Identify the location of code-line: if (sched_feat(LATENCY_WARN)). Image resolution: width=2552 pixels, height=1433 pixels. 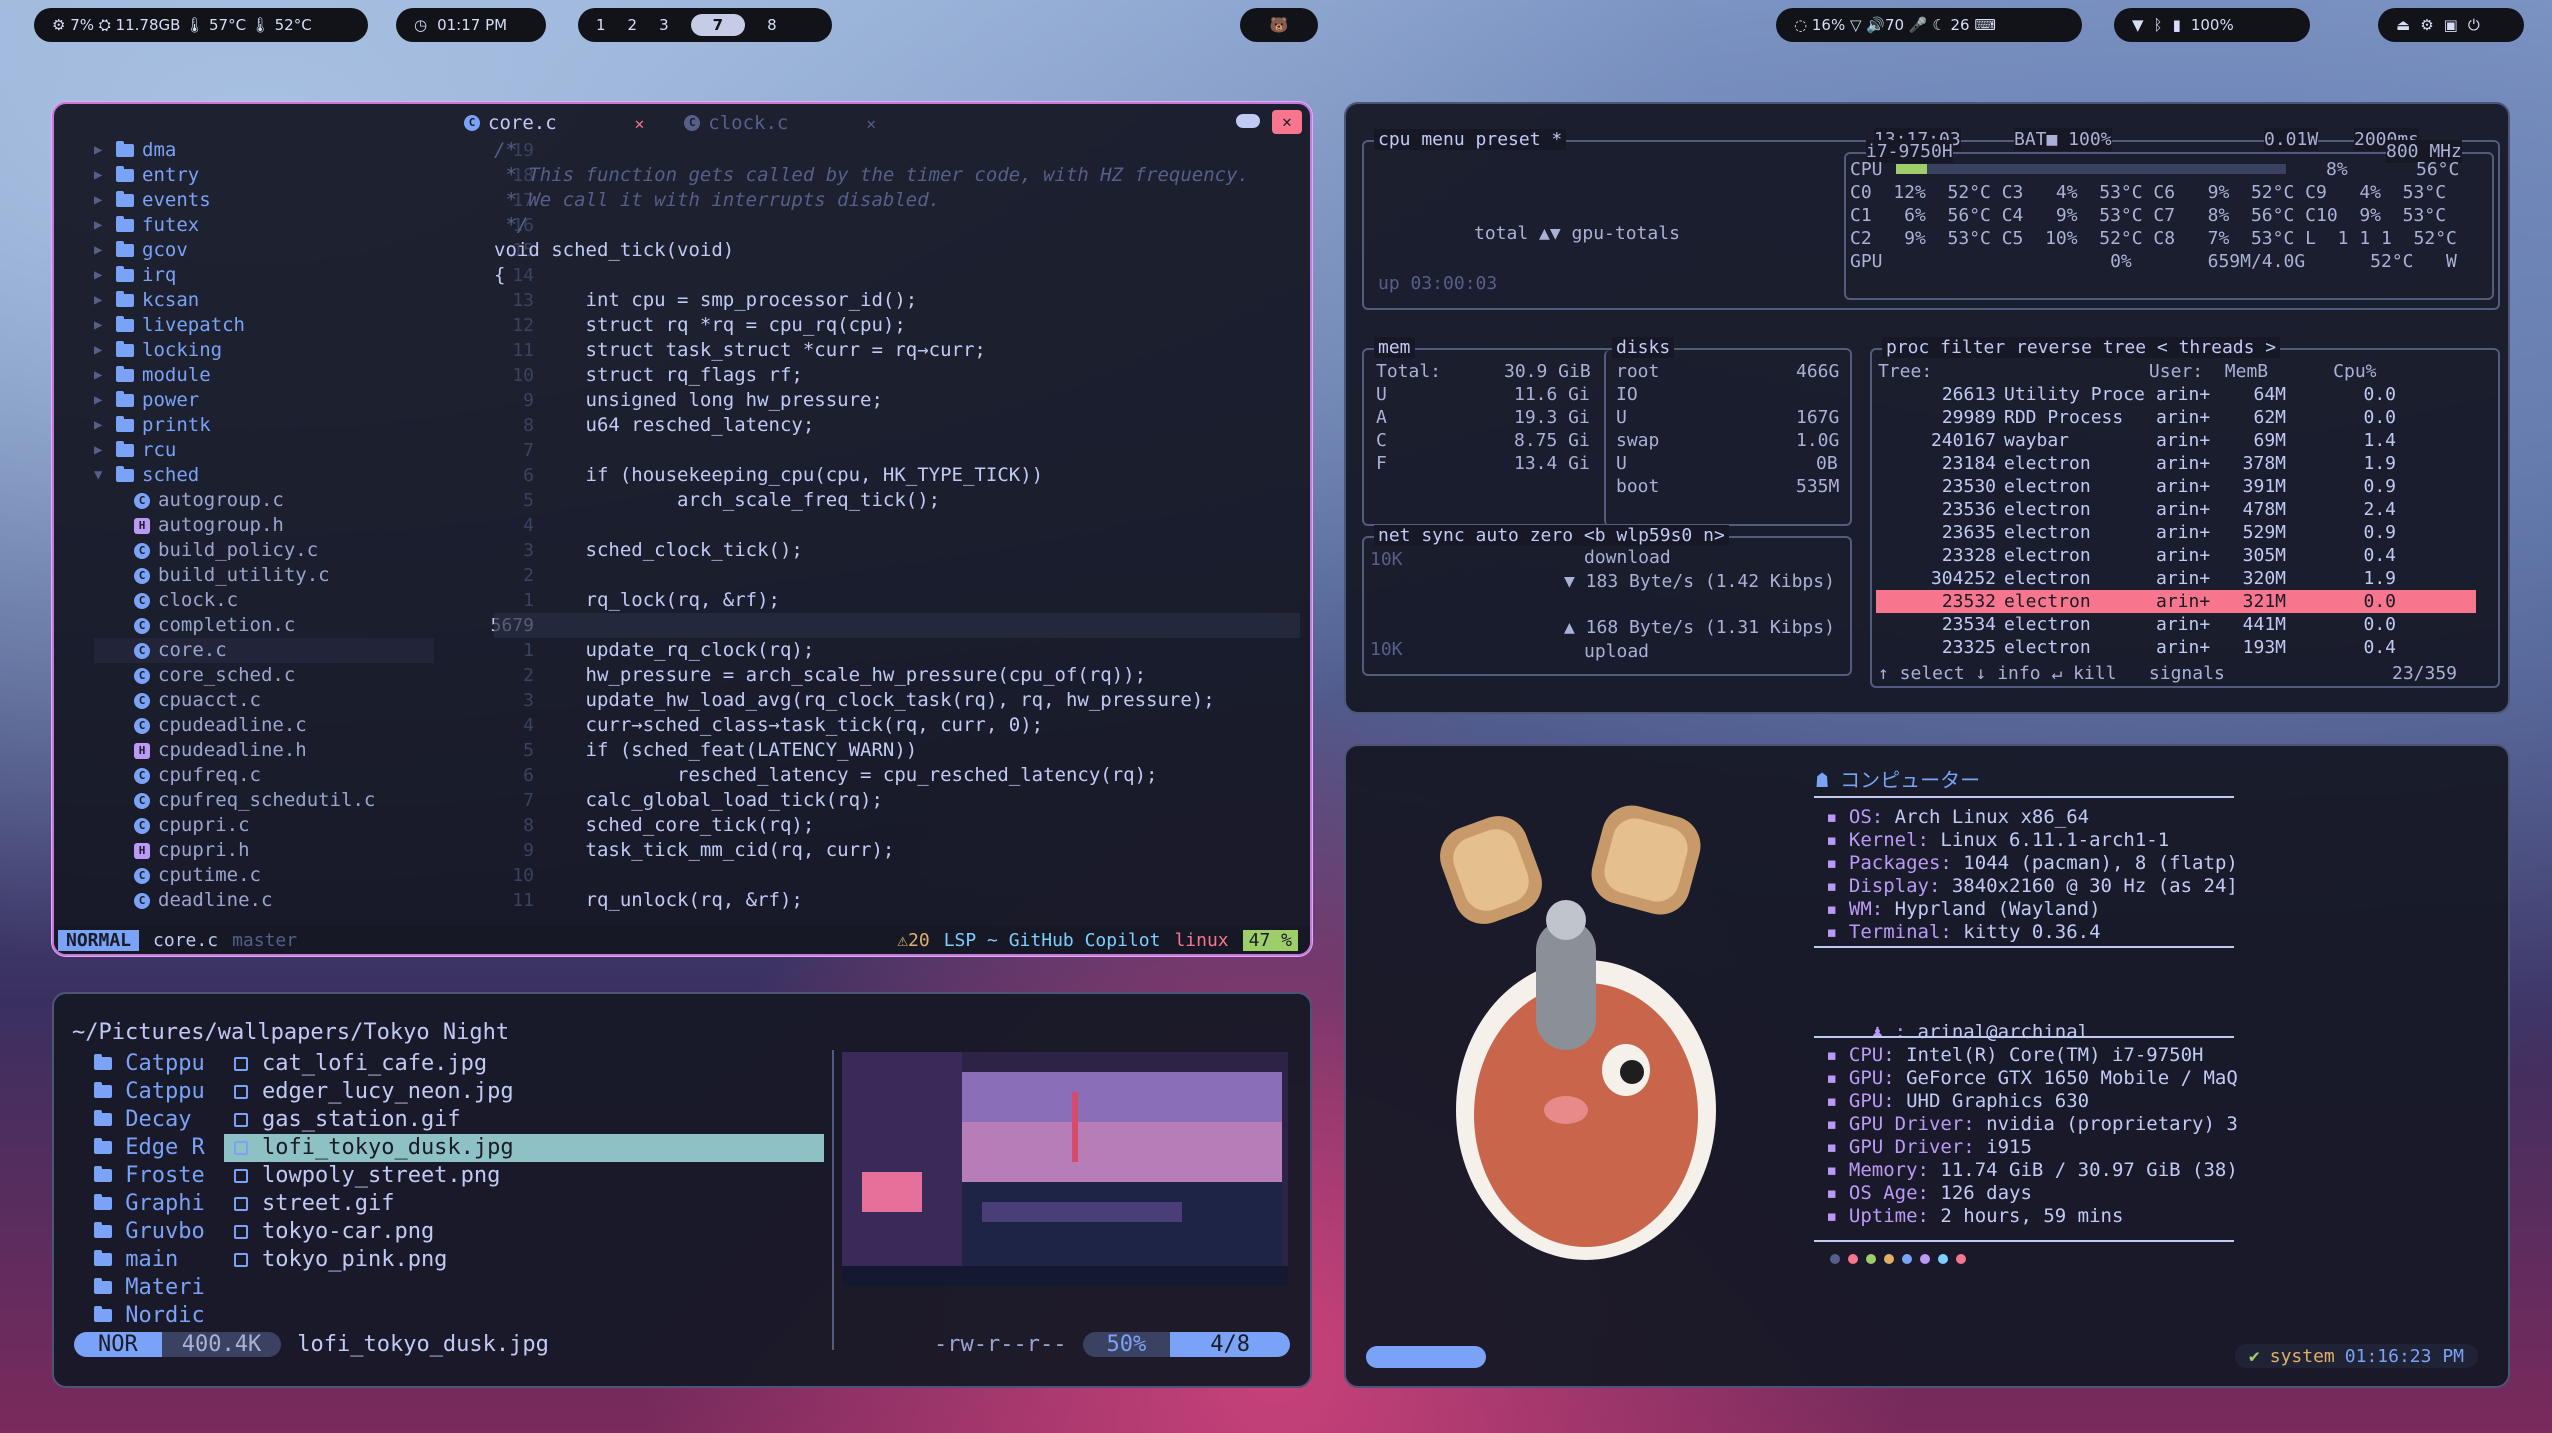
(897, 750).